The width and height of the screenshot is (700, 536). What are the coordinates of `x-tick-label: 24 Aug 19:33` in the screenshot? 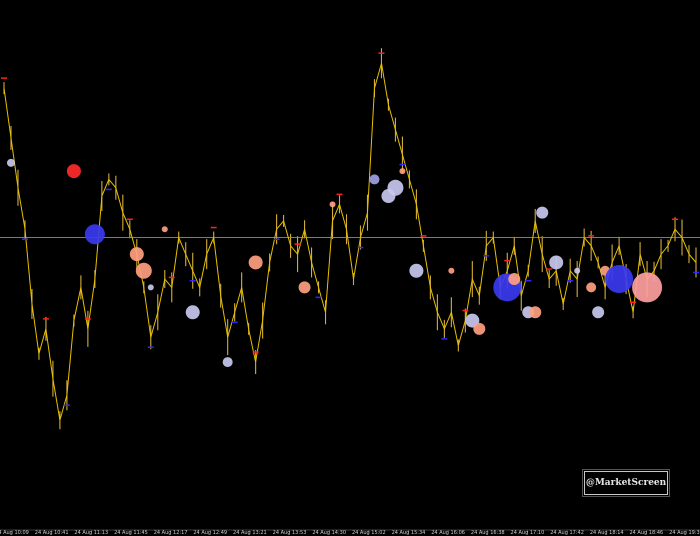 It's located at (684, 533).